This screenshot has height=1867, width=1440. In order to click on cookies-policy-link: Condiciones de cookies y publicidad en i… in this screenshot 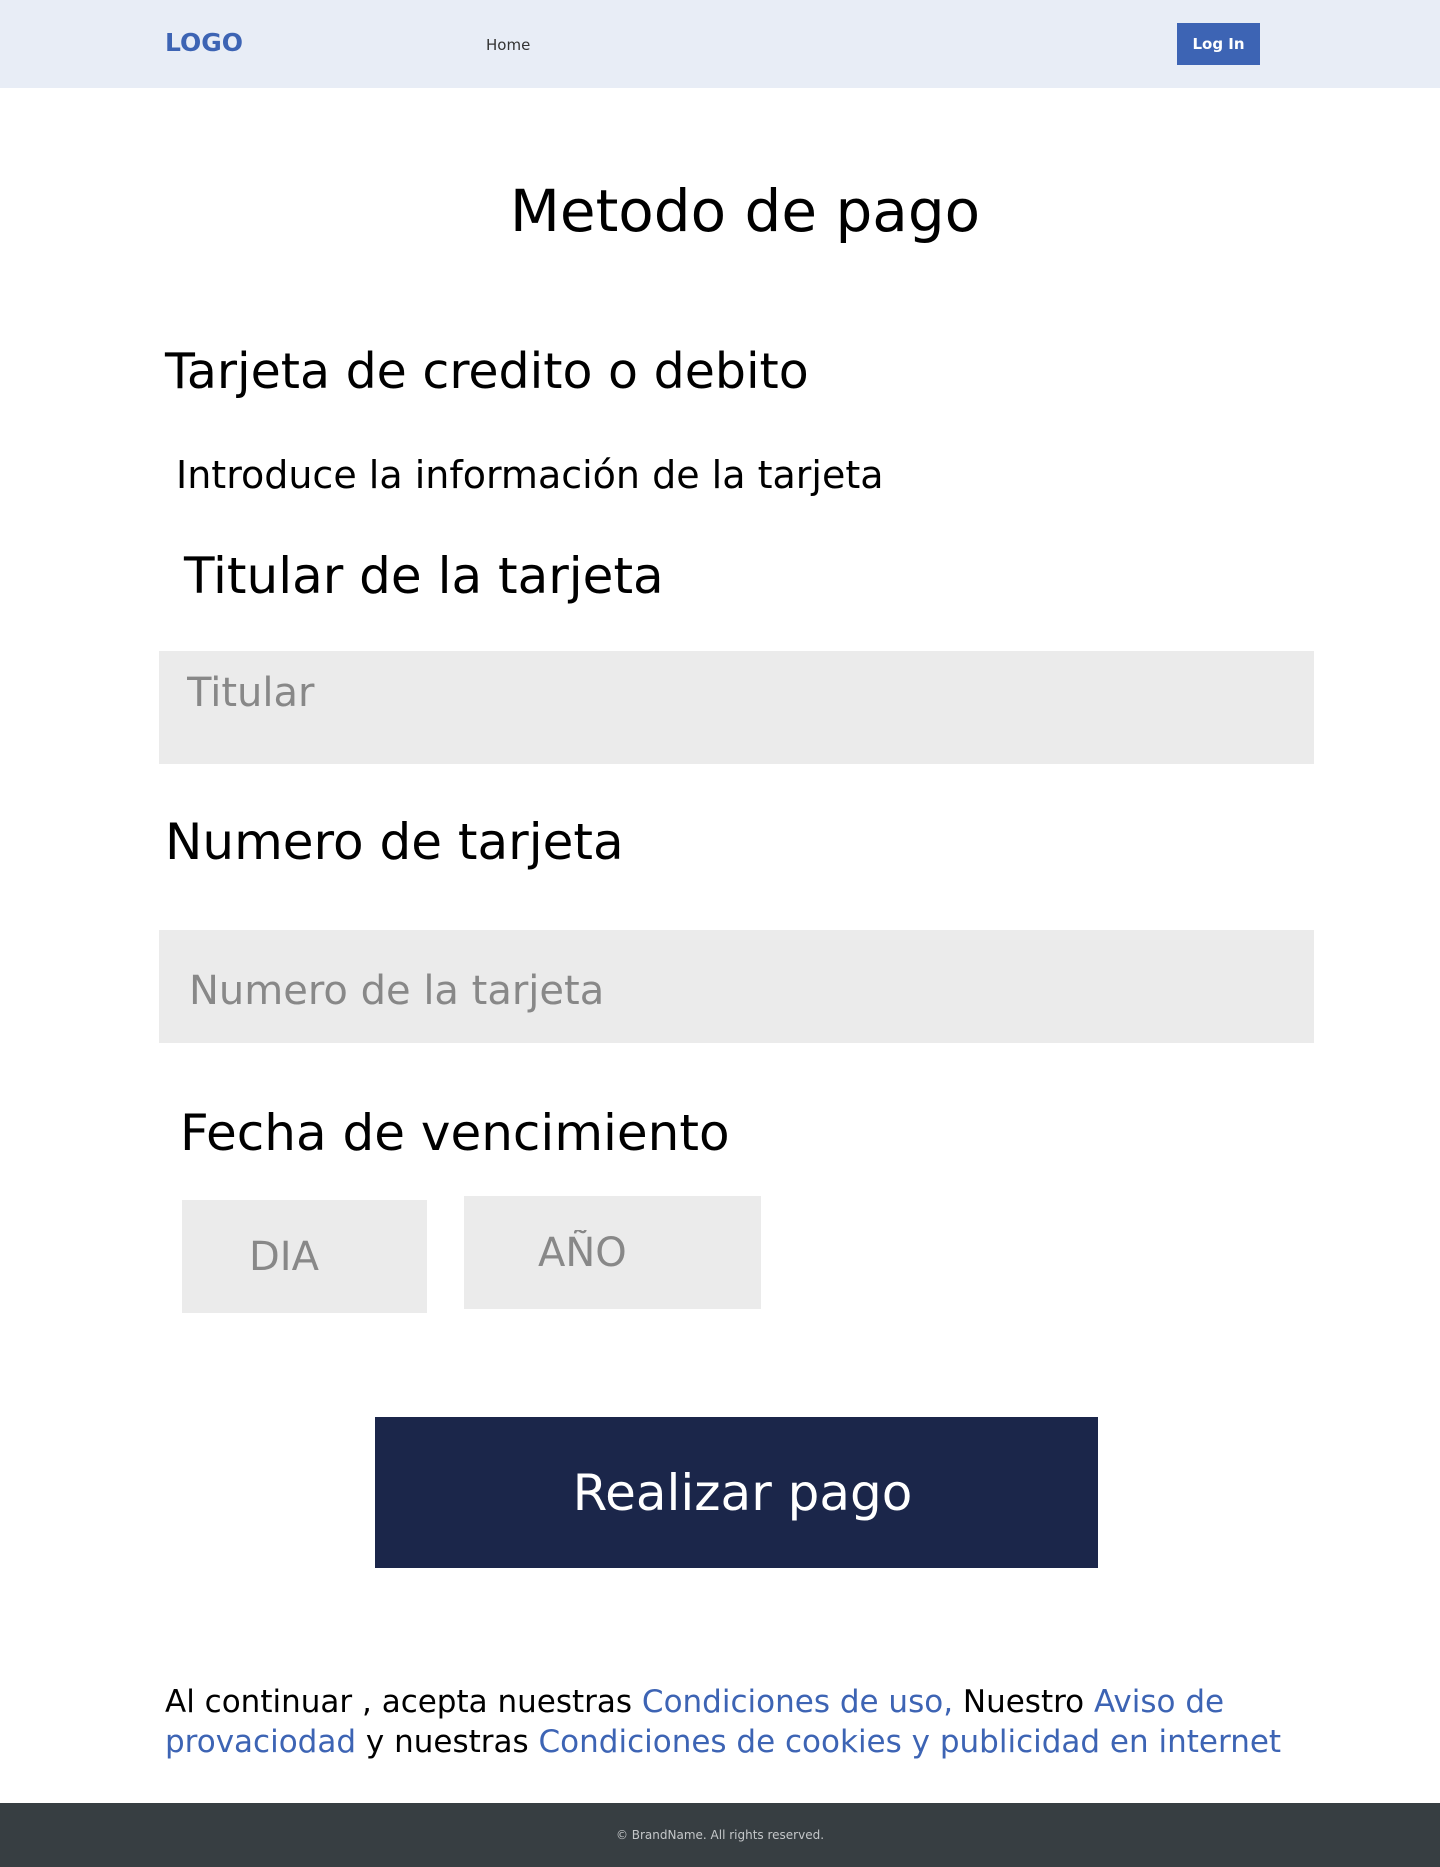, I will do `click(910, 1742)`.